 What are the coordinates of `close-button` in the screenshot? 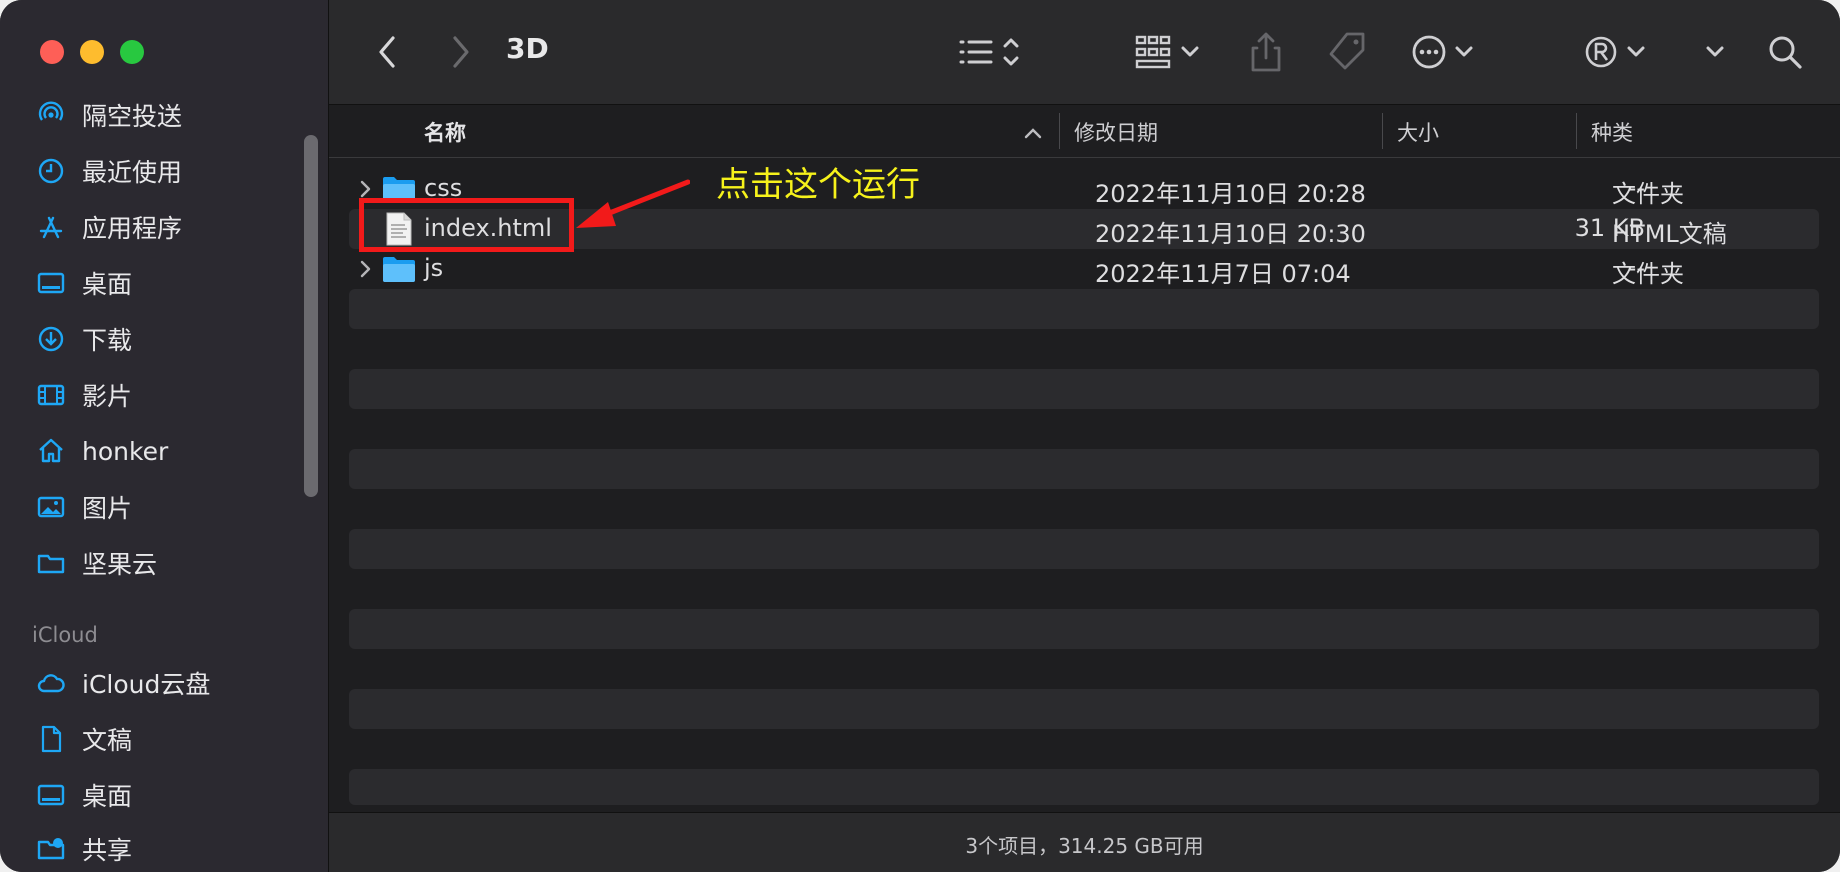 It's located at (52, 52).